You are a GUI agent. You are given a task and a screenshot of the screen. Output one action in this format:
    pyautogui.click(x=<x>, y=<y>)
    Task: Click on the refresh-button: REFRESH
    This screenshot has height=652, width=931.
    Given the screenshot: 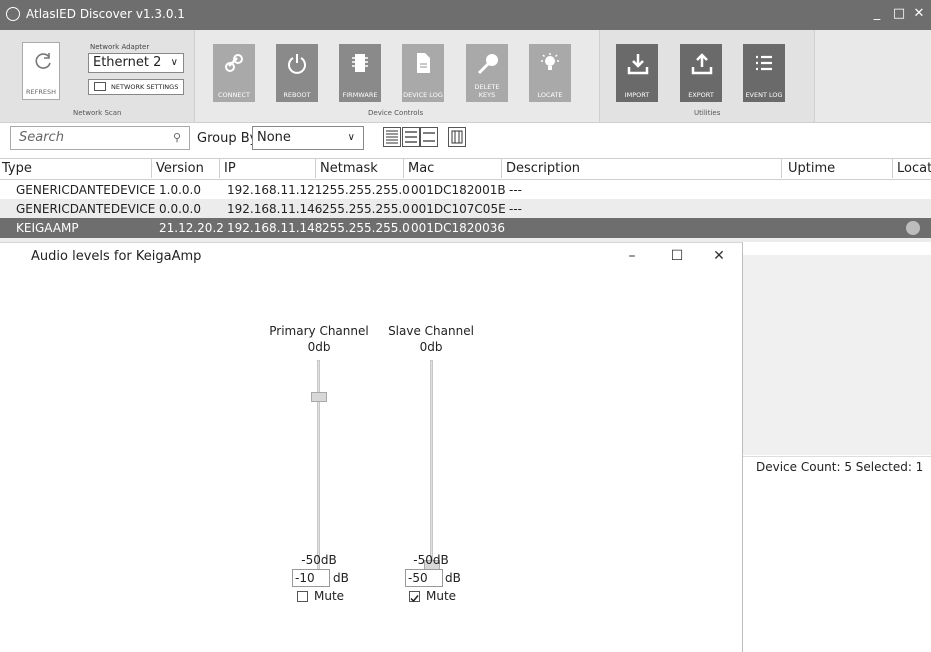 What is the action you would take?
    pyautogui.click(x=41, y=71)
    